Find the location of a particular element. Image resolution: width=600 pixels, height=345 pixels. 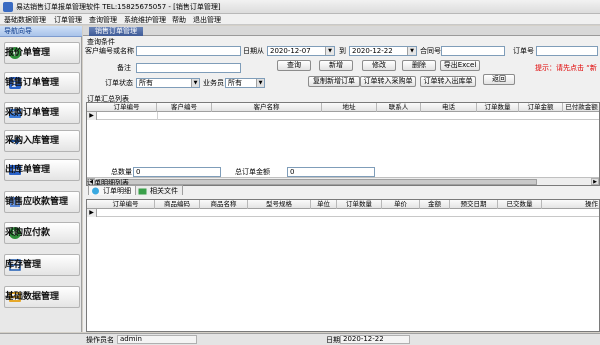

menu-basic-data: 基础数据管理 is located at coordinates (25, 20).